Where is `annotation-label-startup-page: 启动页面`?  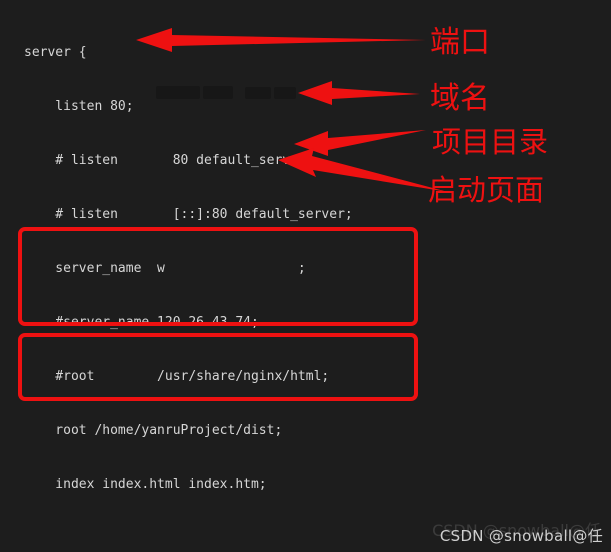
annotation-label-startup-page: 启动页面 is located at coordinates (486, 190).